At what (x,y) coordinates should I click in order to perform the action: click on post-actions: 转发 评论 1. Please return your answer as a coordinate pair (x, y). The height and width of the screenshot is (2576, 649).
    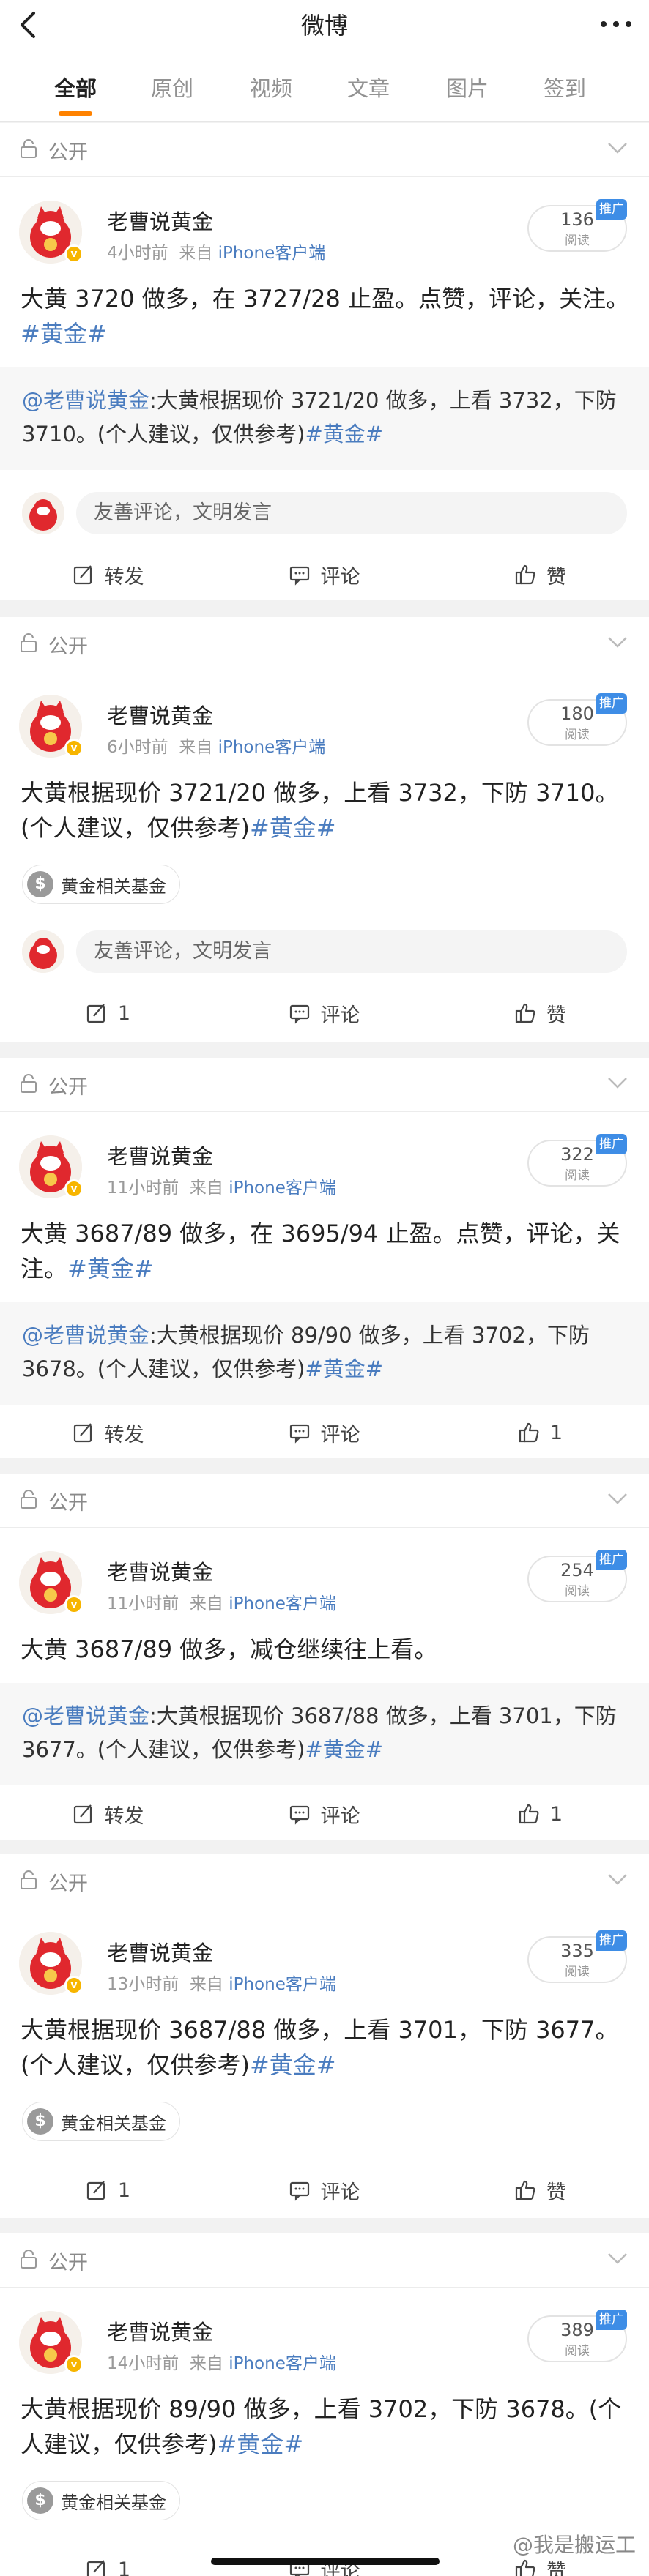
    Looking at the image, I should click on (324, 1432).